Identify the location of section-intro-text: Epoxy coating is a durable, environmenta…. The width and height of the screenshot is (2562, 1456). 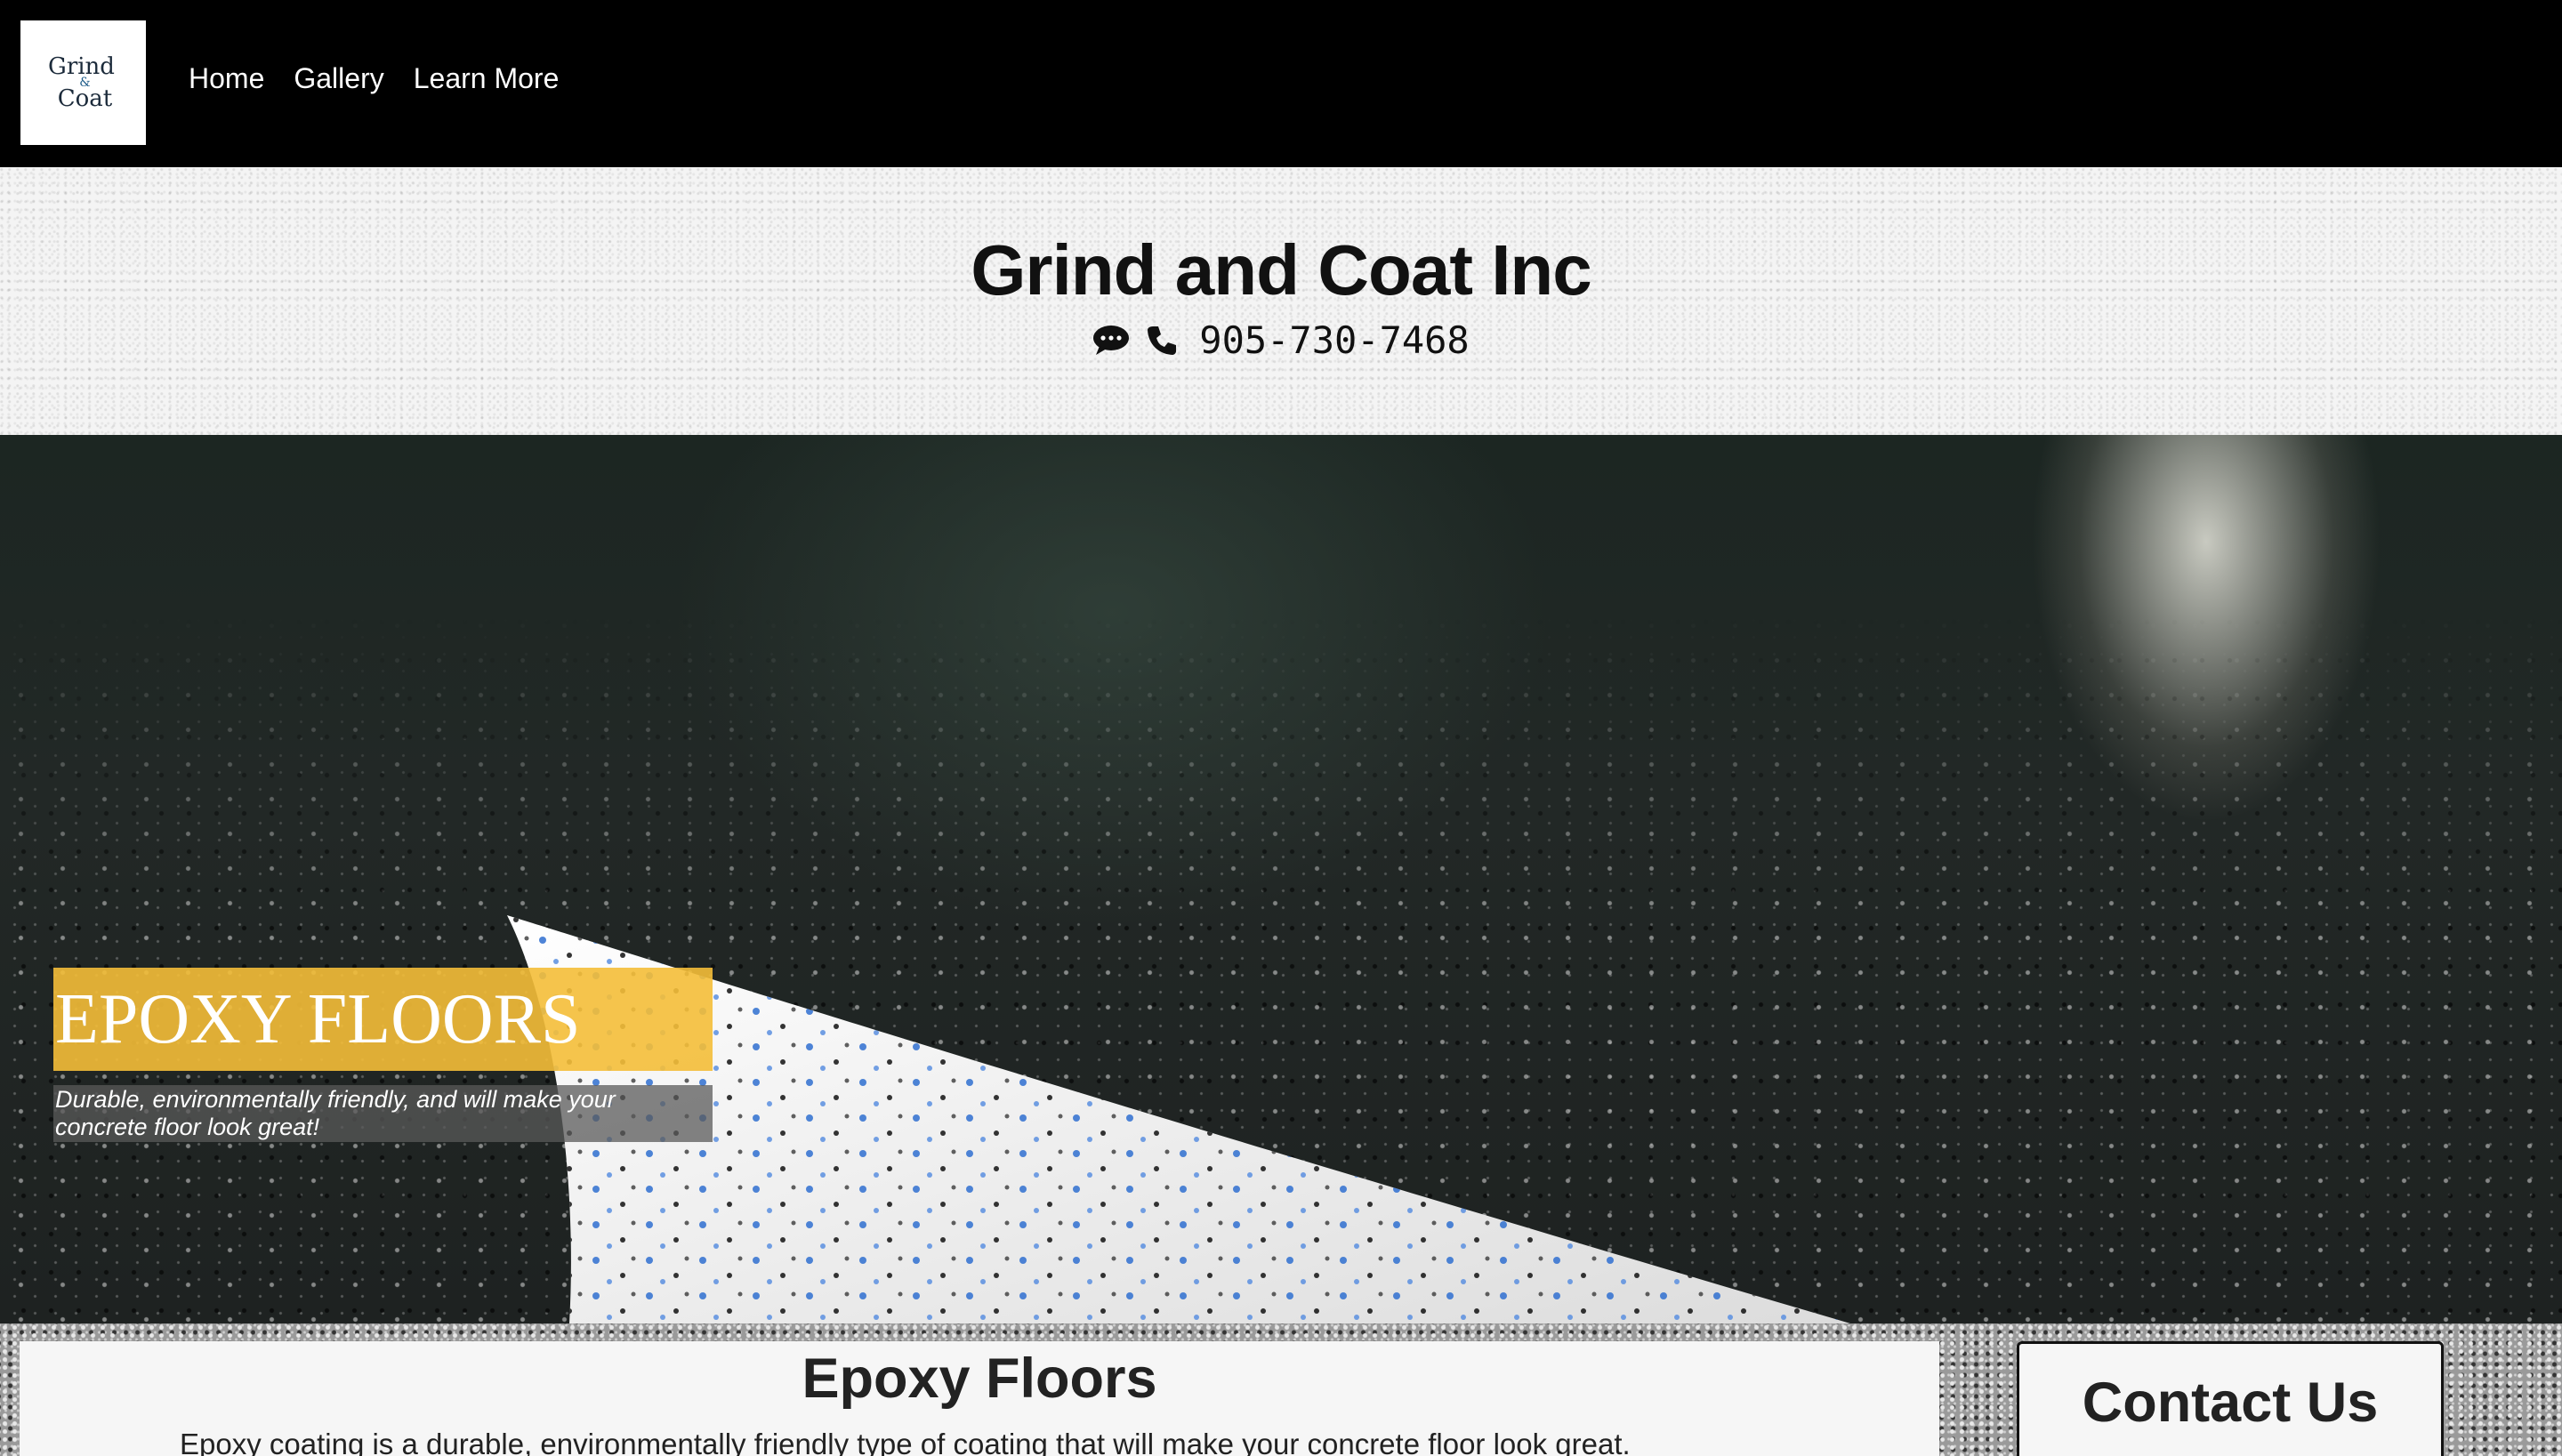
(905, 1442).